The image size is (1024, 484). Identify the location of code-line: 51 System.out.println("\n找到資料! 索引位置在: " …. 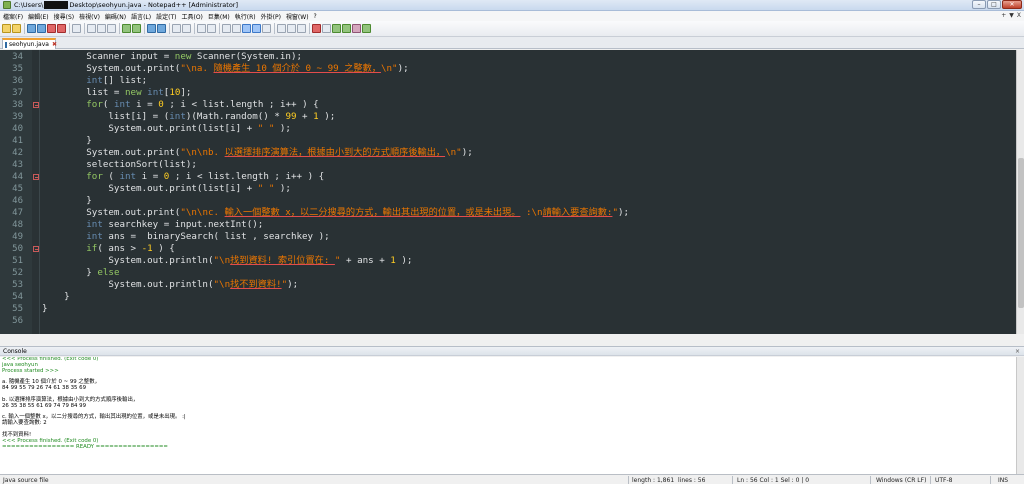
(508, 261).